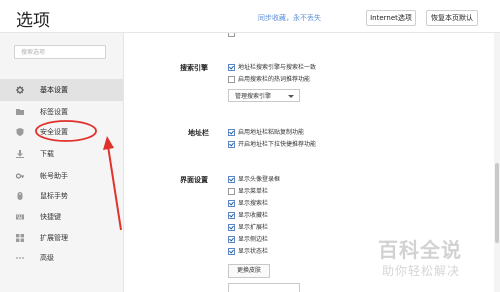  What do you see at coordinates (20, 217) in the screenshot?
I see `keyboard-icon` at bounding box center [20, 217].